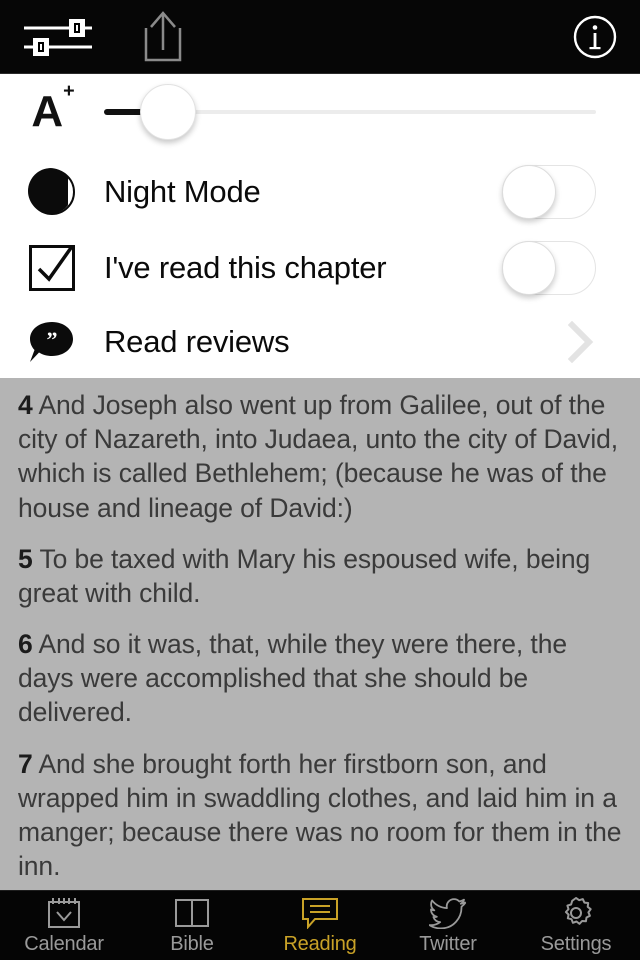 The height and width of the screenshot is (960, 640). What do you see at coordinates (64, 943) in the screenshot?
I see `tab-label: Calendar` at bounding box center [64, 943].